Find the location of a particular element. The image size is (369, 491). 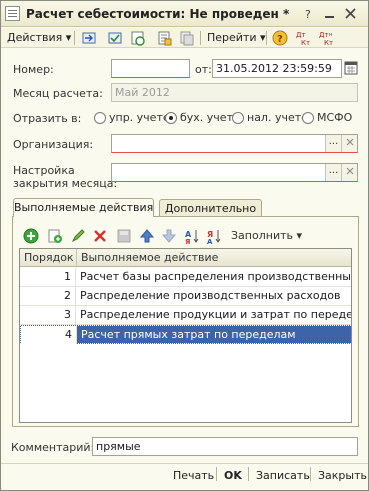

end-edit-icon is located at coordinates (124, 236).